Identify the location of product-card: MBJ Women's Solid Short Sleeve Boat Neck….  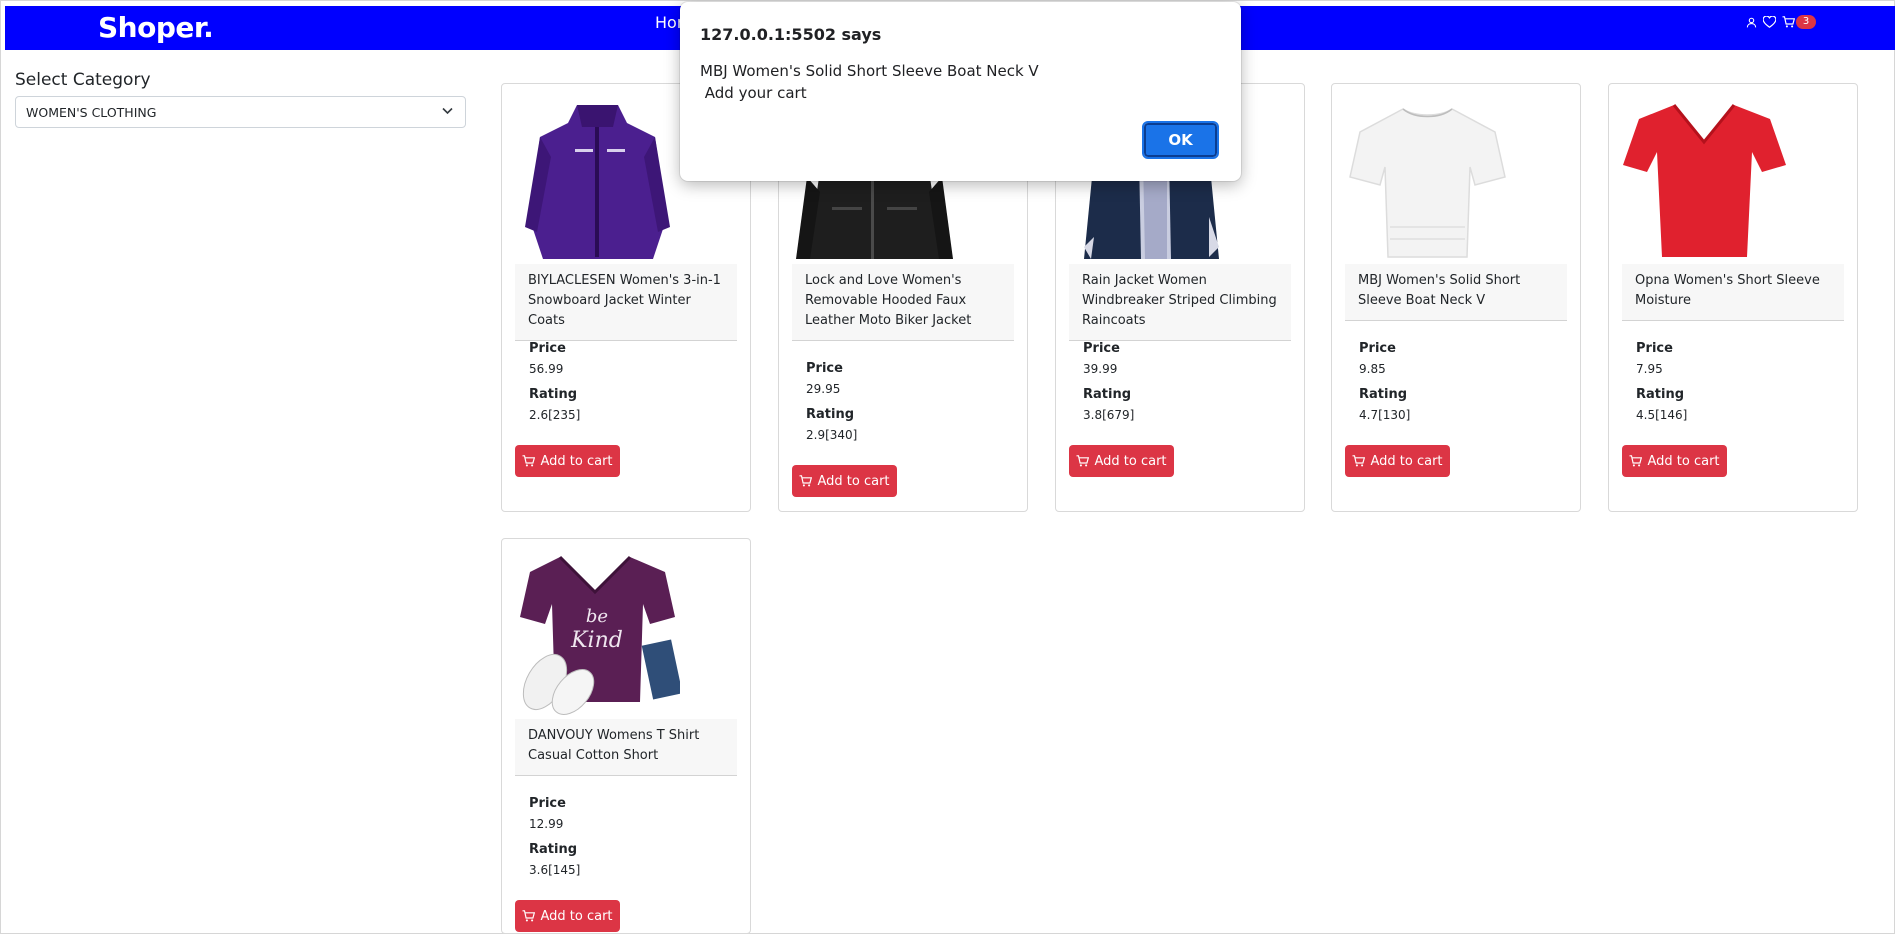
(1456, 297).